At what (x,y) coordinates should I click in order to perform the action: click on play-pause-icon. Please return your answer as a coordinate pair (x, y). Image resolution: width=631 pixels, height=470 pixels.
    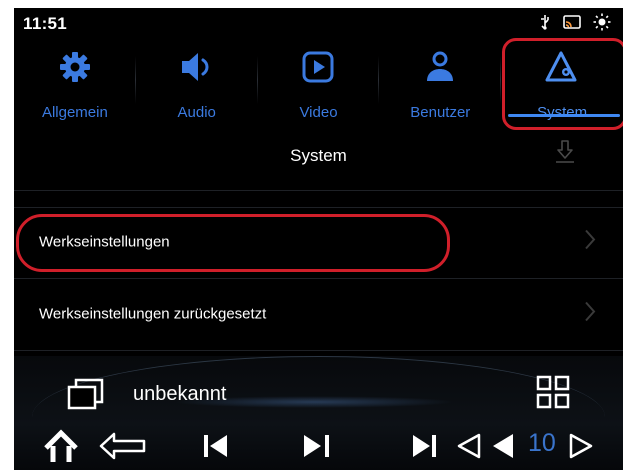
    Looking at the image, I should click on (320, 448).